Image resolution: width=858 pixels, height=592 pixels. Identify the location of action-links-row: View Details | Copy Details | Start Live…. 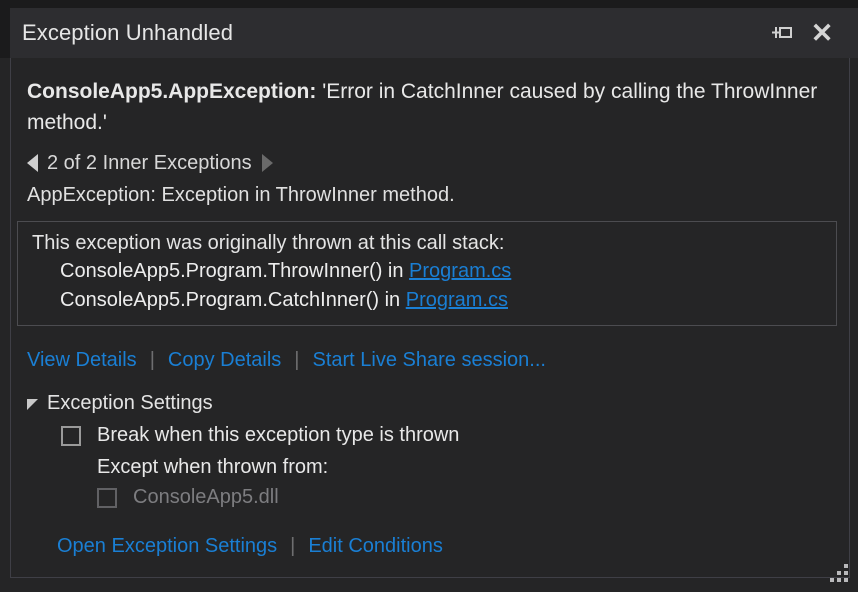
(286, 360).